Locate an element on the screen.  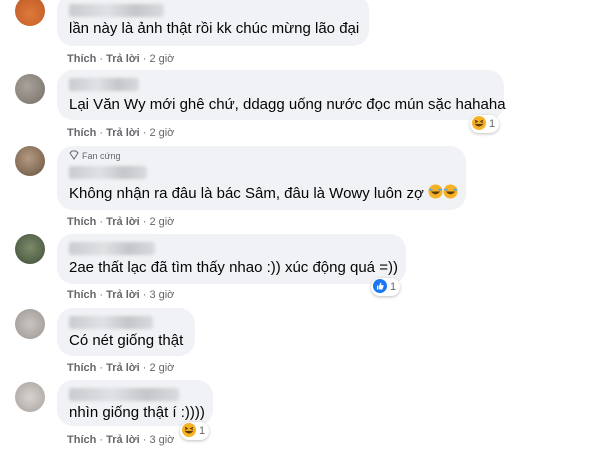
badge-label: Fan cứng is located at coordinates (101, 156).